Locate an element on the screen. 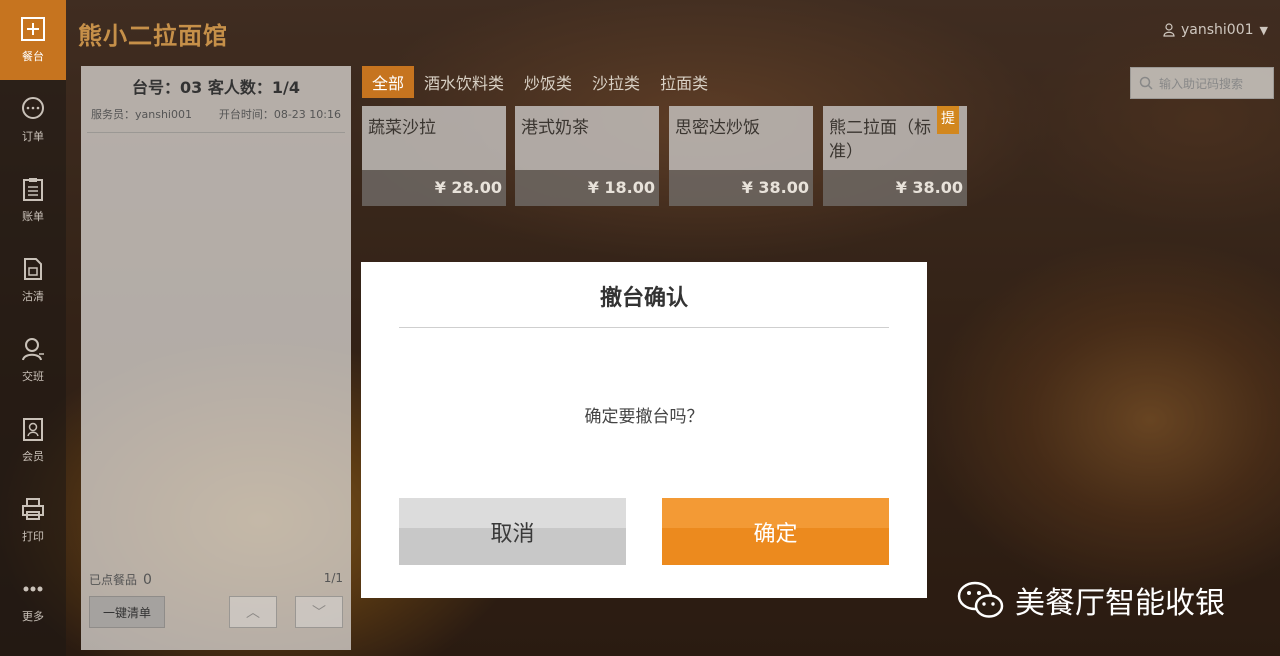 Image resolution: width=1280 pixels, height=656 pixels. dish-card: 熊二拉面（标准） ¥ 38.00 提 is located at coordinates (895, 156).